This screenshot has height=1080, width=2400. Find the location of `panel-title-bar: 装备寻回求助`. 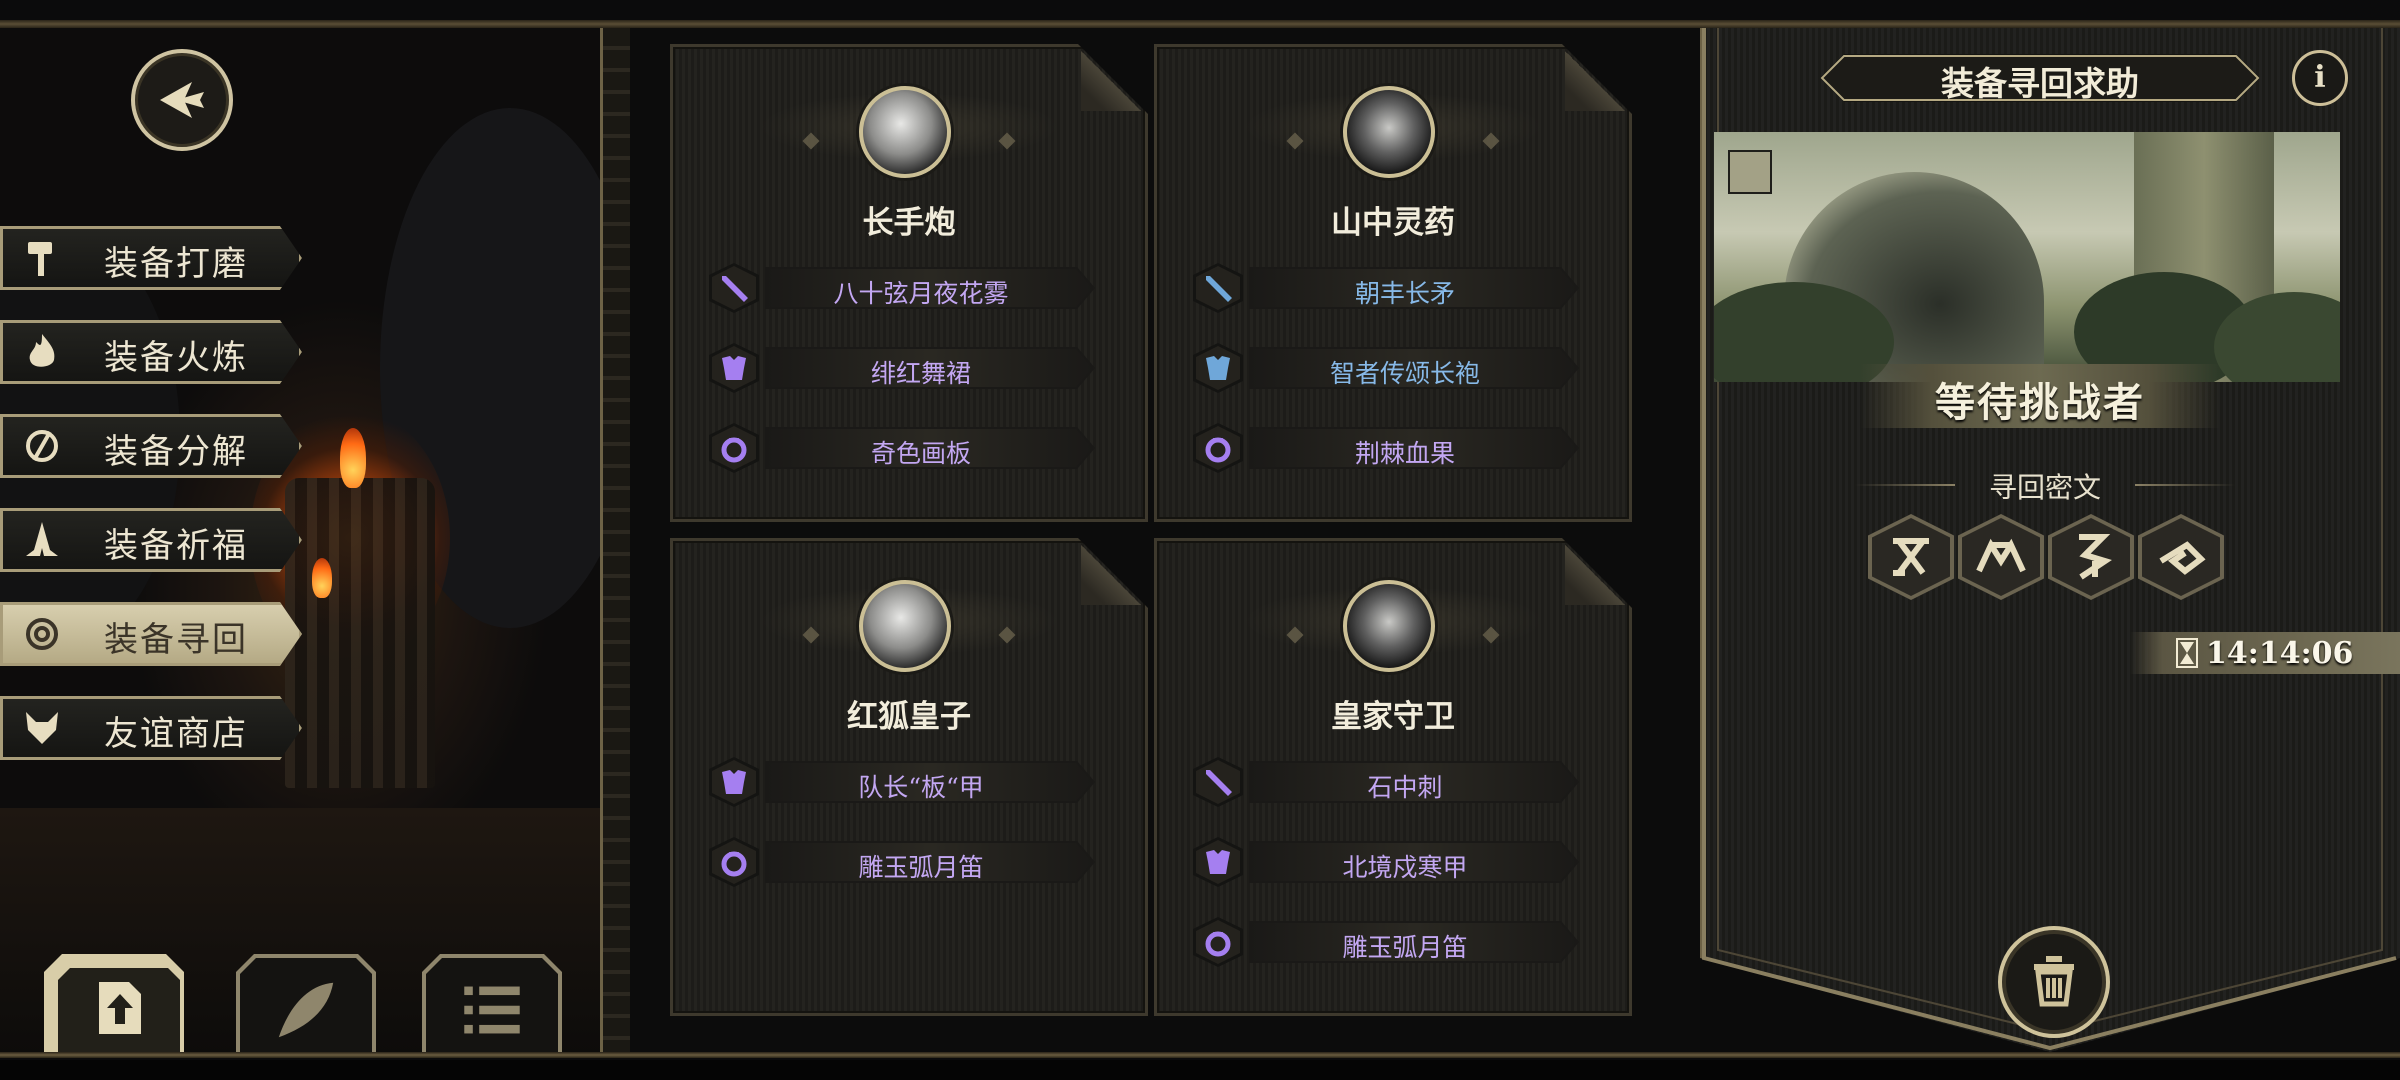

panel-title-bar: 装备寻回求助 is located at coordinates (2040, 78).